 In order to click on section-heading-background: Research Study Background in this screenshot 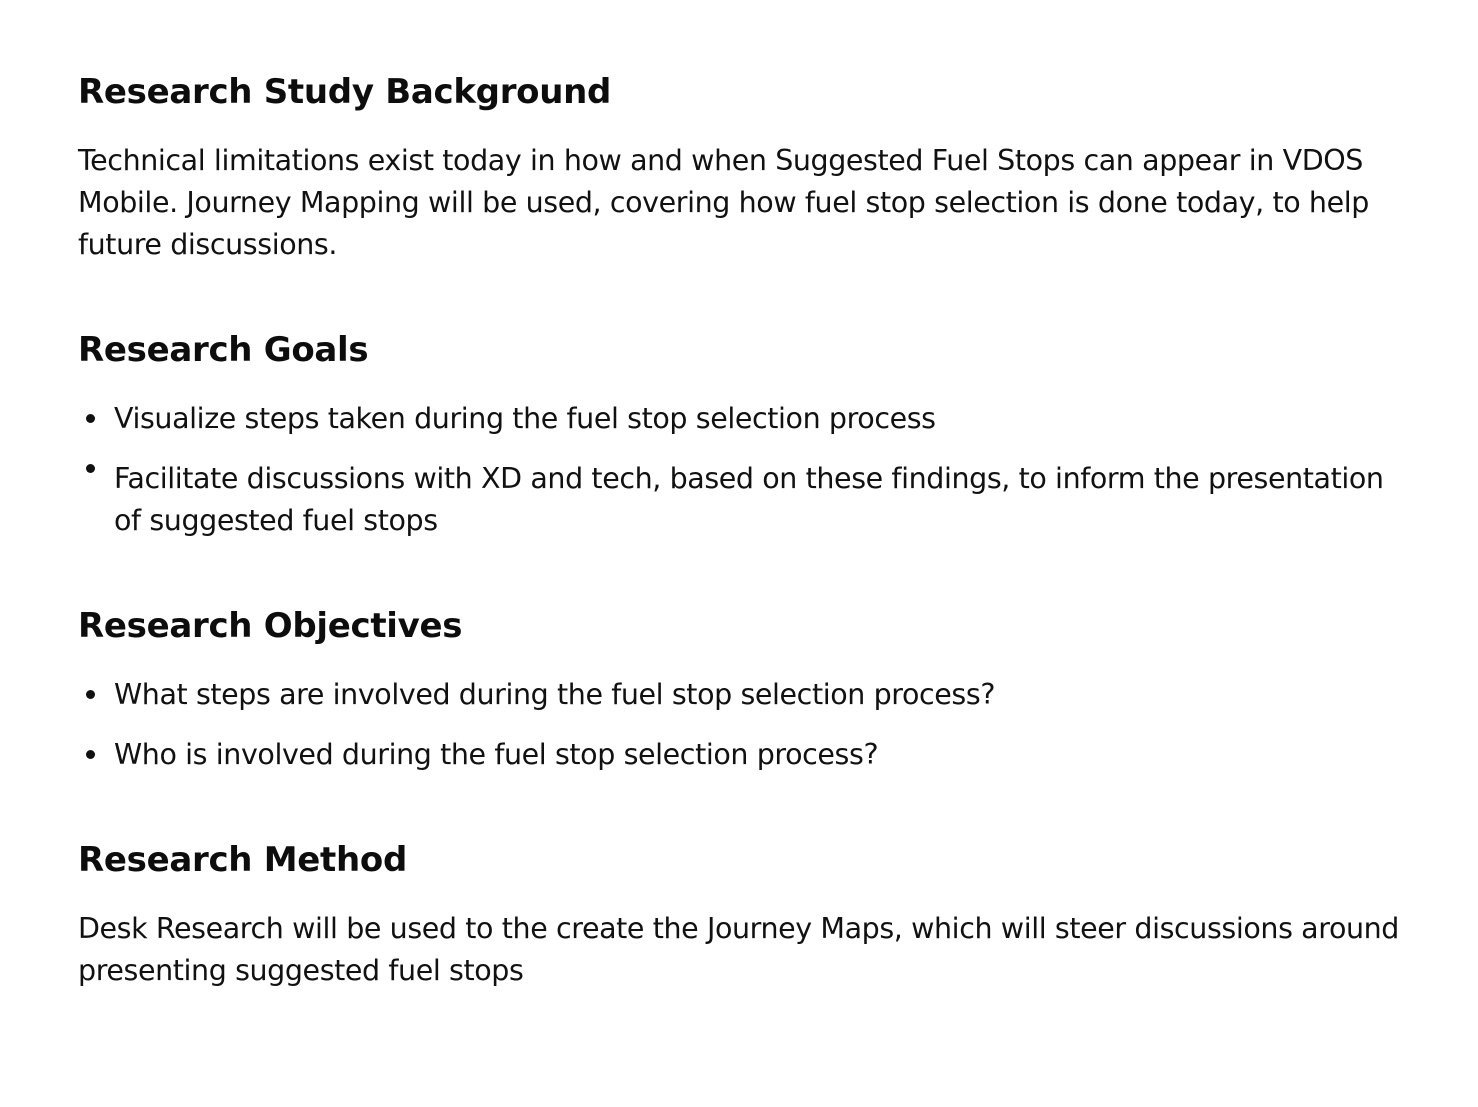, I will do `click(345, 92)`.